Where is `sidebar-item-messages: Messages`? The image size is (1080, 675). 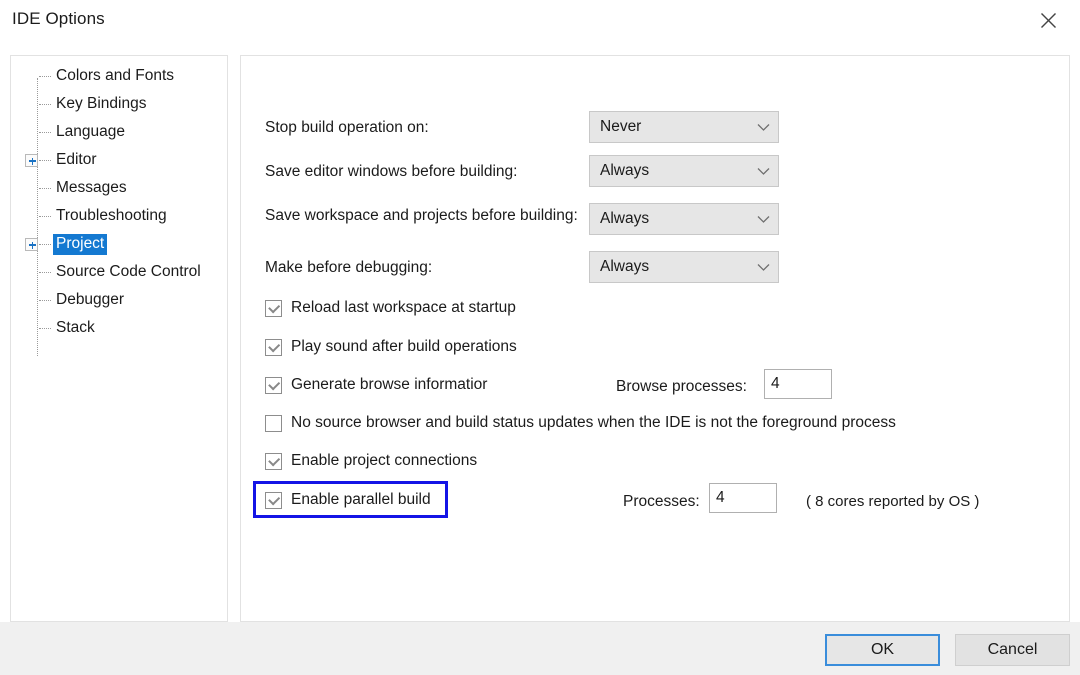
sidebar-item-messages: Messages is located at coordinates (119, 188).